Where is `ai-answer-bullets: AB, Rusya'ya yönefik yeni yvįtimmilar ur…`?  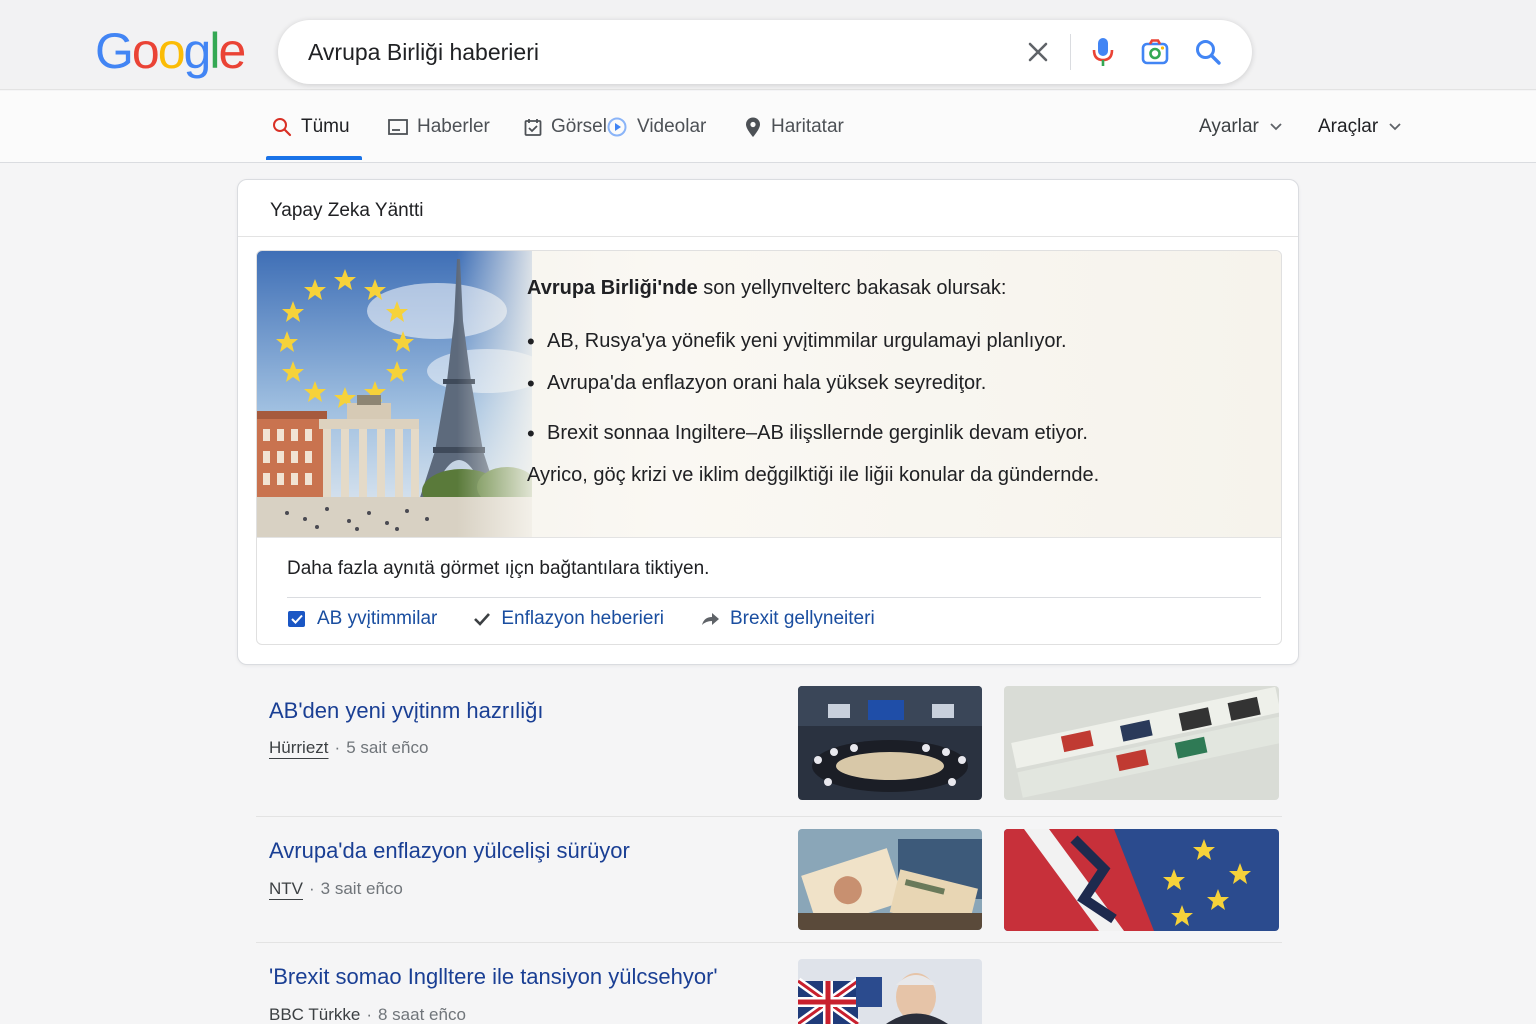
ai-answer-bullets: AB, Rusya'ya yönefik yeni yvįtimmilar ur… is located at coordinates (887, 388).